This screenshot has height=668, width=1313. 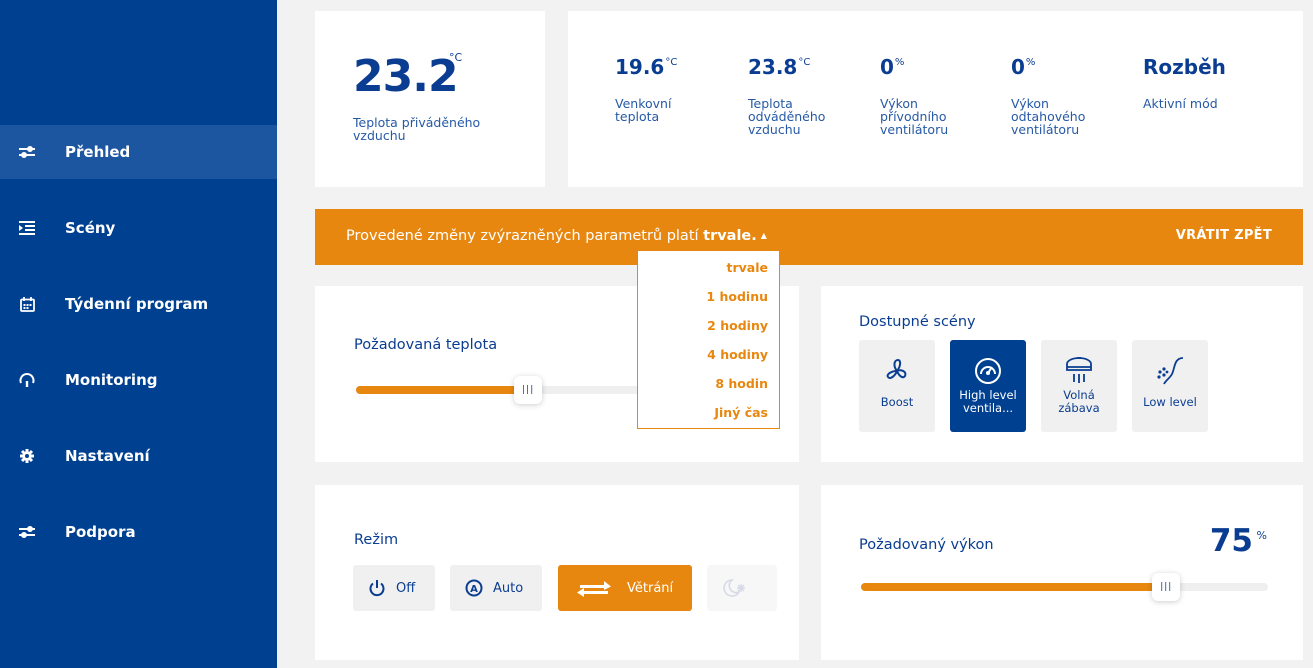 What do you see at coordinates (914, 116) in the screenshot?
I see `stat-label: Výkon přívodního ventilátoru` at bounding box center [914, 116].